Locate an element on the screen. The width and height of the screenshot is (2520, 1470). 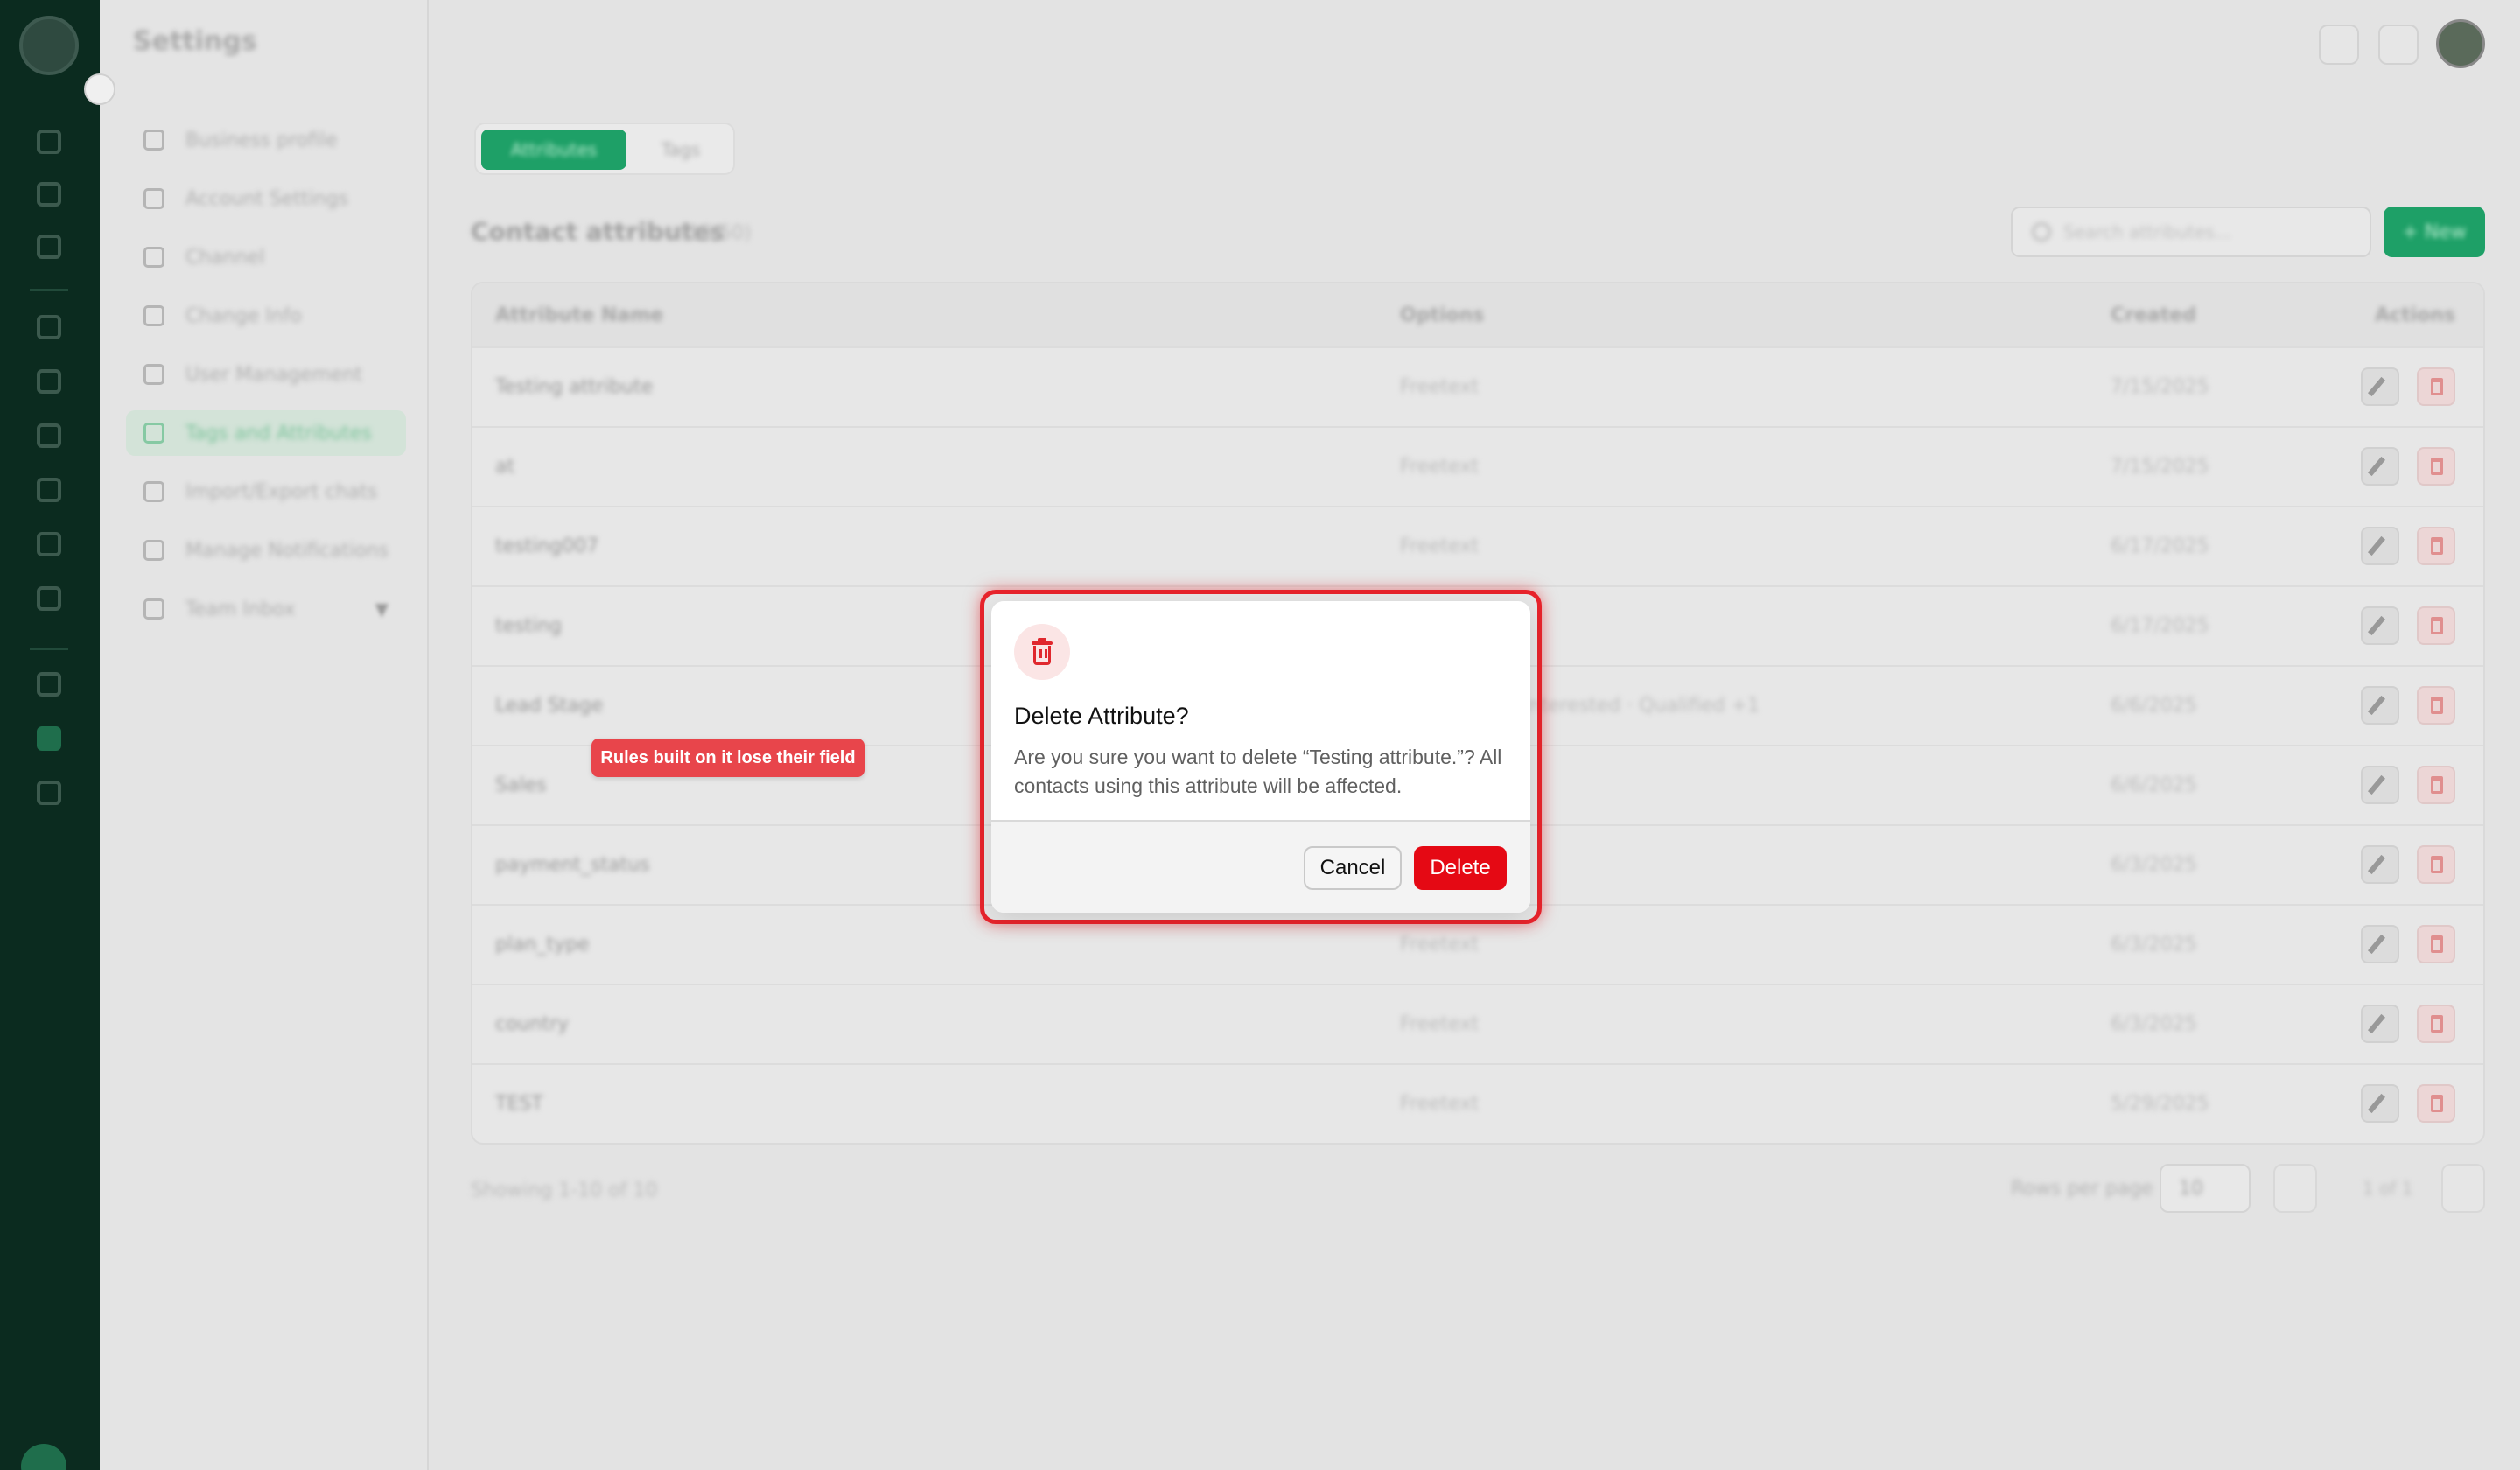
delete-button: Delete is located at coordinates (1460, 868).